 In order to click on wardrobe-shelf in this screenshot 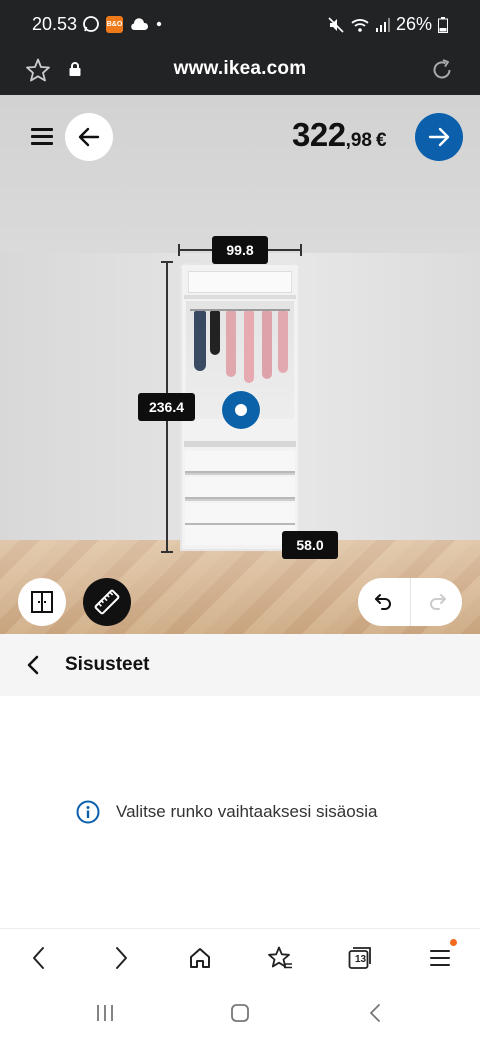, I will do `click(240, 444)`.